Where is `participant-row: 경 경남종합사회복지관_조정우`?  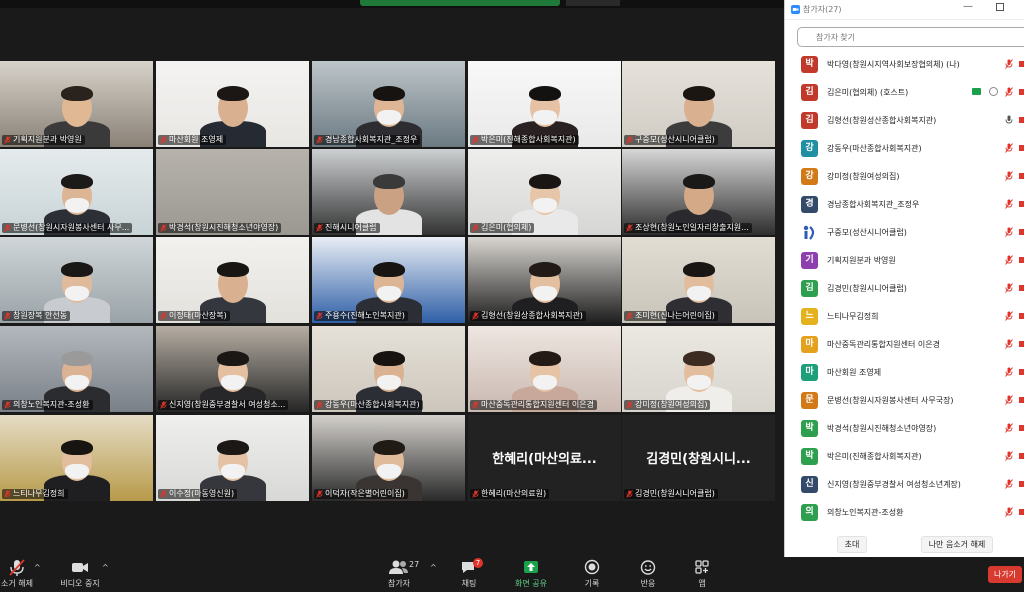 participant-row: 경 경남종합사회복지관_조정우 is located at coordinates (904, 206).